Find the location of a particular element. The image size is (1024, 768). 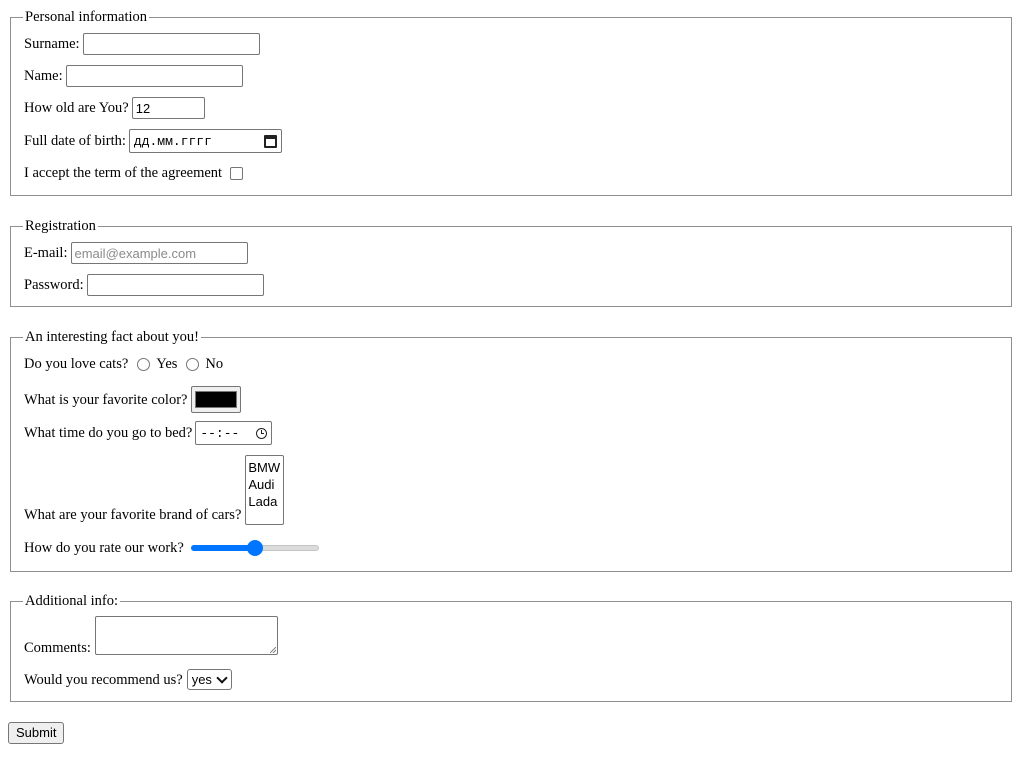

cars-listbox: BMW Audi Lada is located at coordinates (265, 490).